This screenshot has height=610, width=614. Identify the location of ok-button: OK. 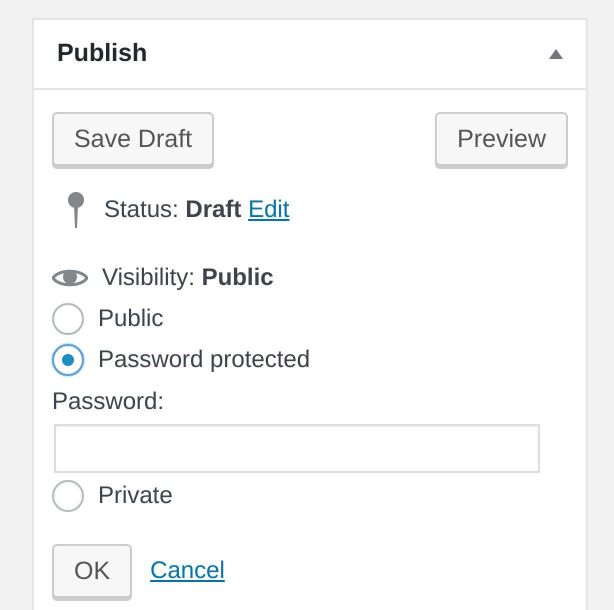
(92, 571).